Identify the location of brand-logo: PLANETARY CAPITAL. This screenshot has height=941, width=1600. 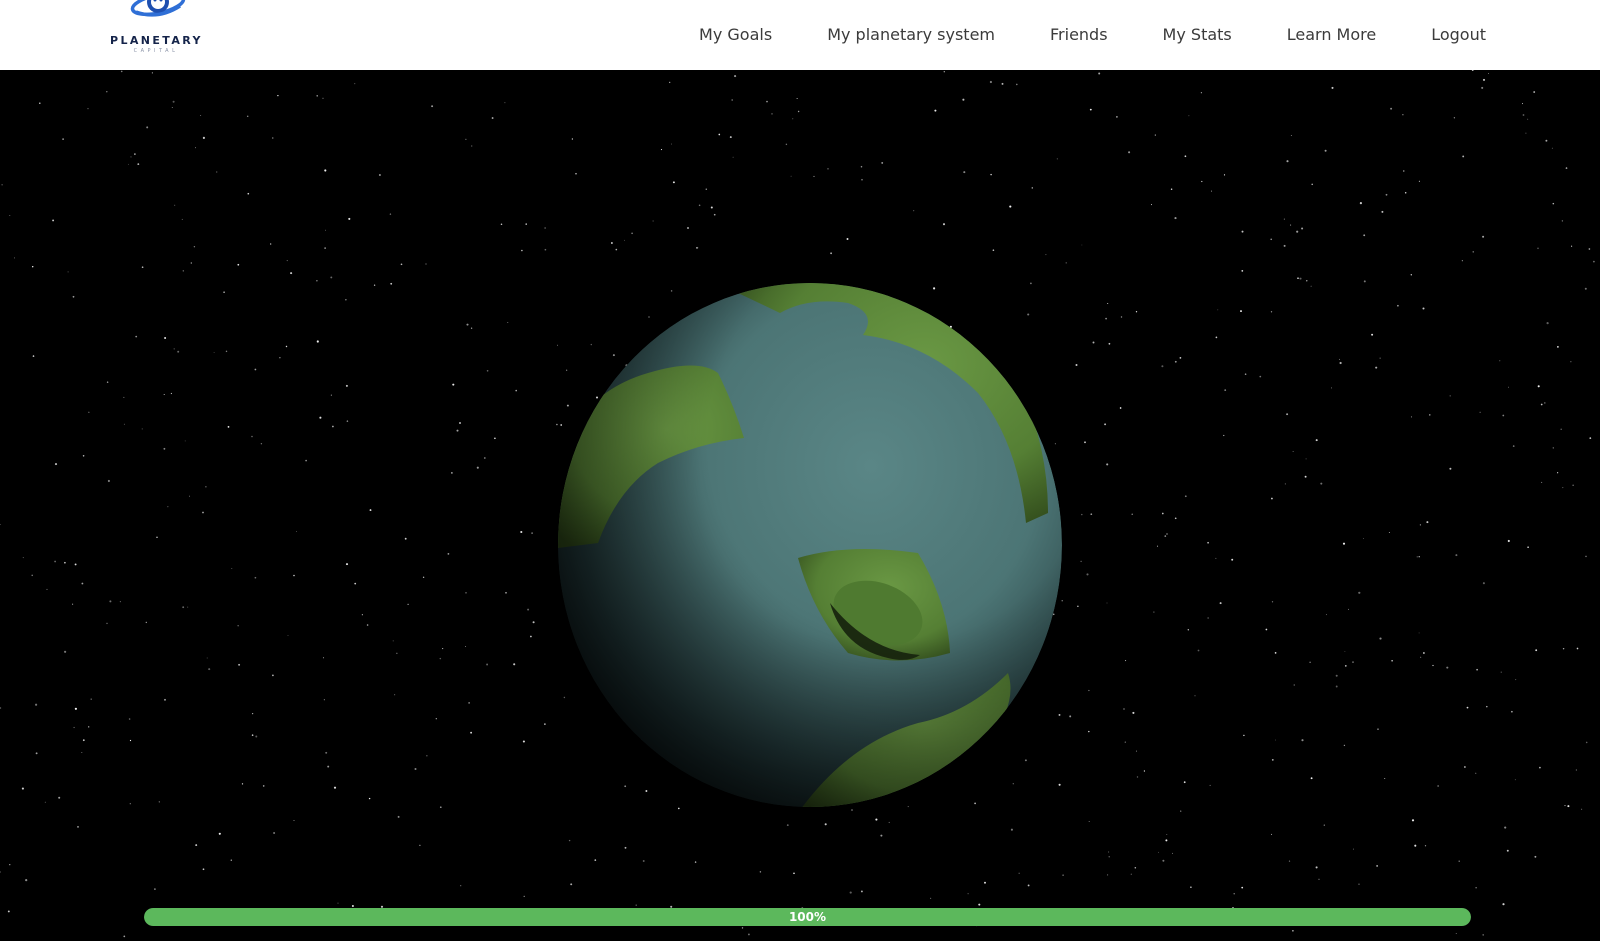
(156, 30).